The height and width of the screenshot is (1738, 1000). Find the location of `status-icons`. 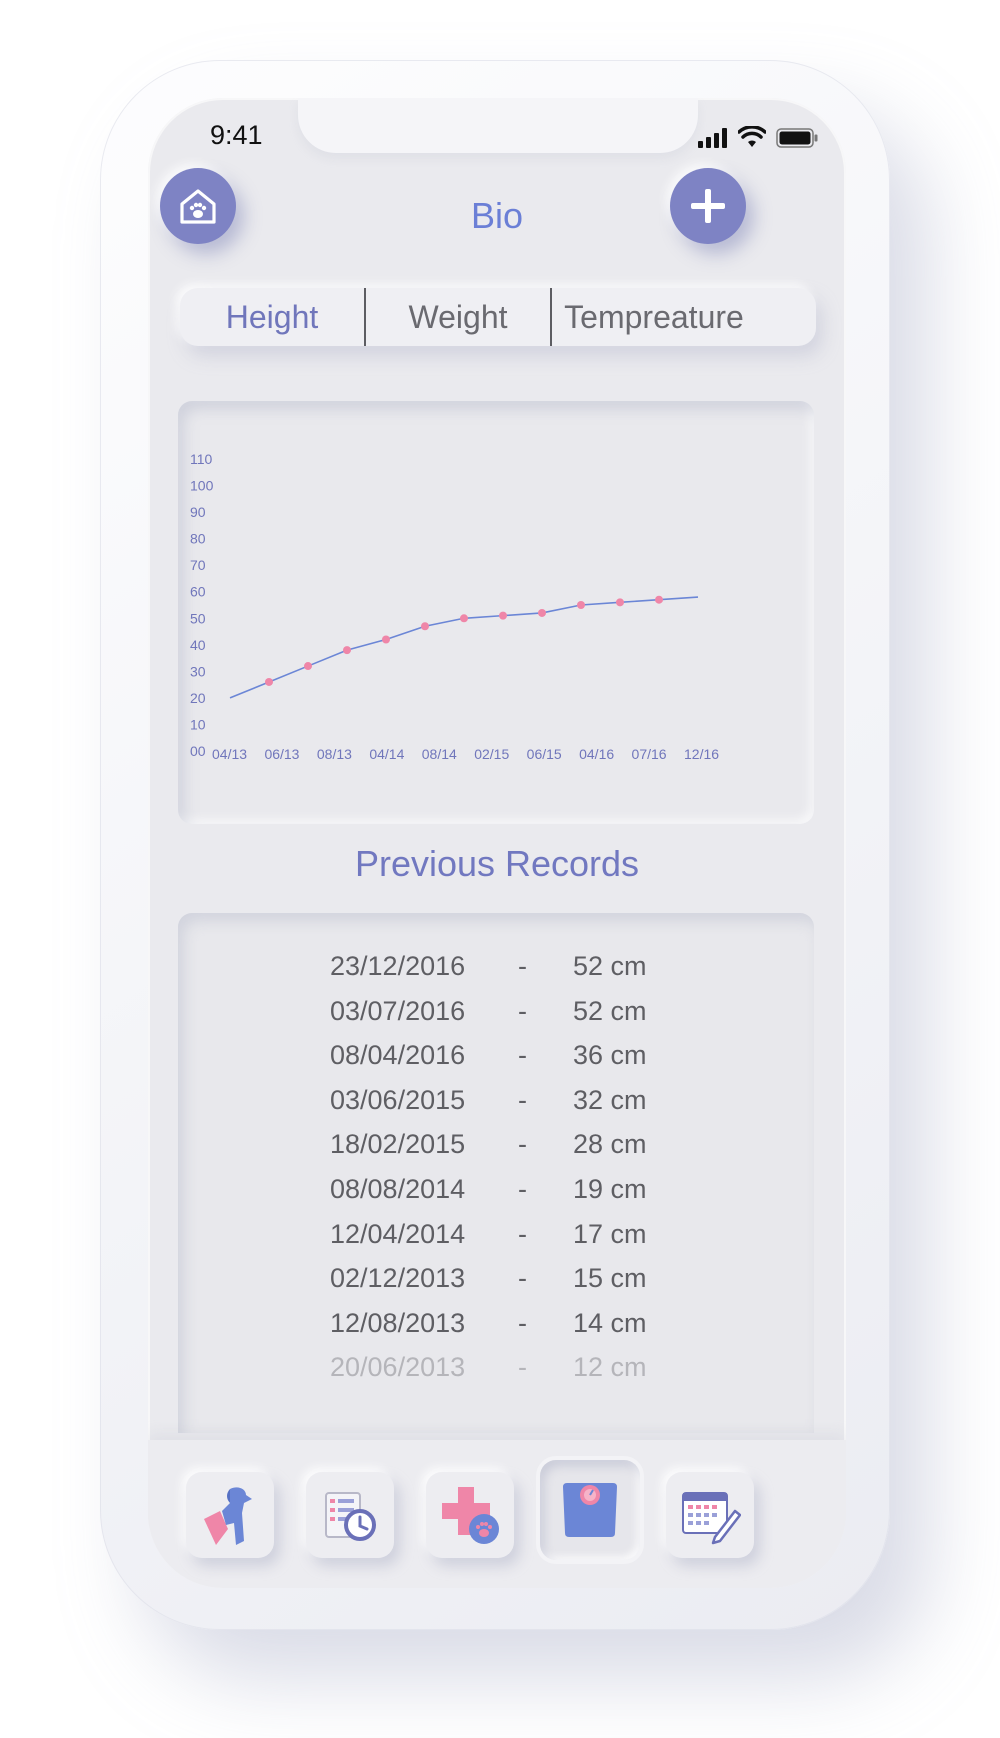

status-icons is located at coordinates (758, 137).